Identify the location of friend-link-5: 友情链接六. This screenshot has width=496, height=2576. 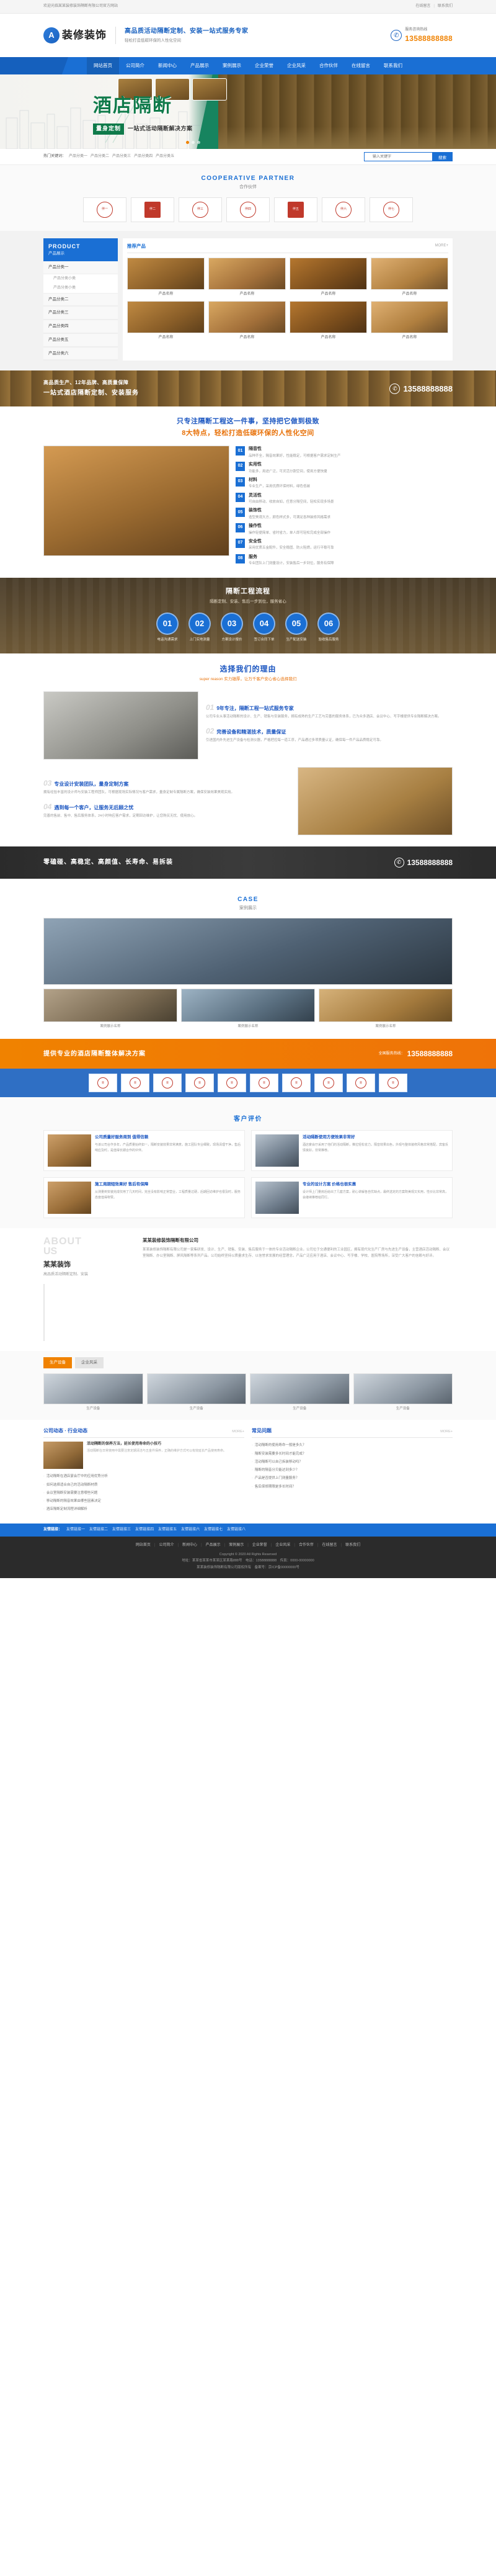
(190, 1530).